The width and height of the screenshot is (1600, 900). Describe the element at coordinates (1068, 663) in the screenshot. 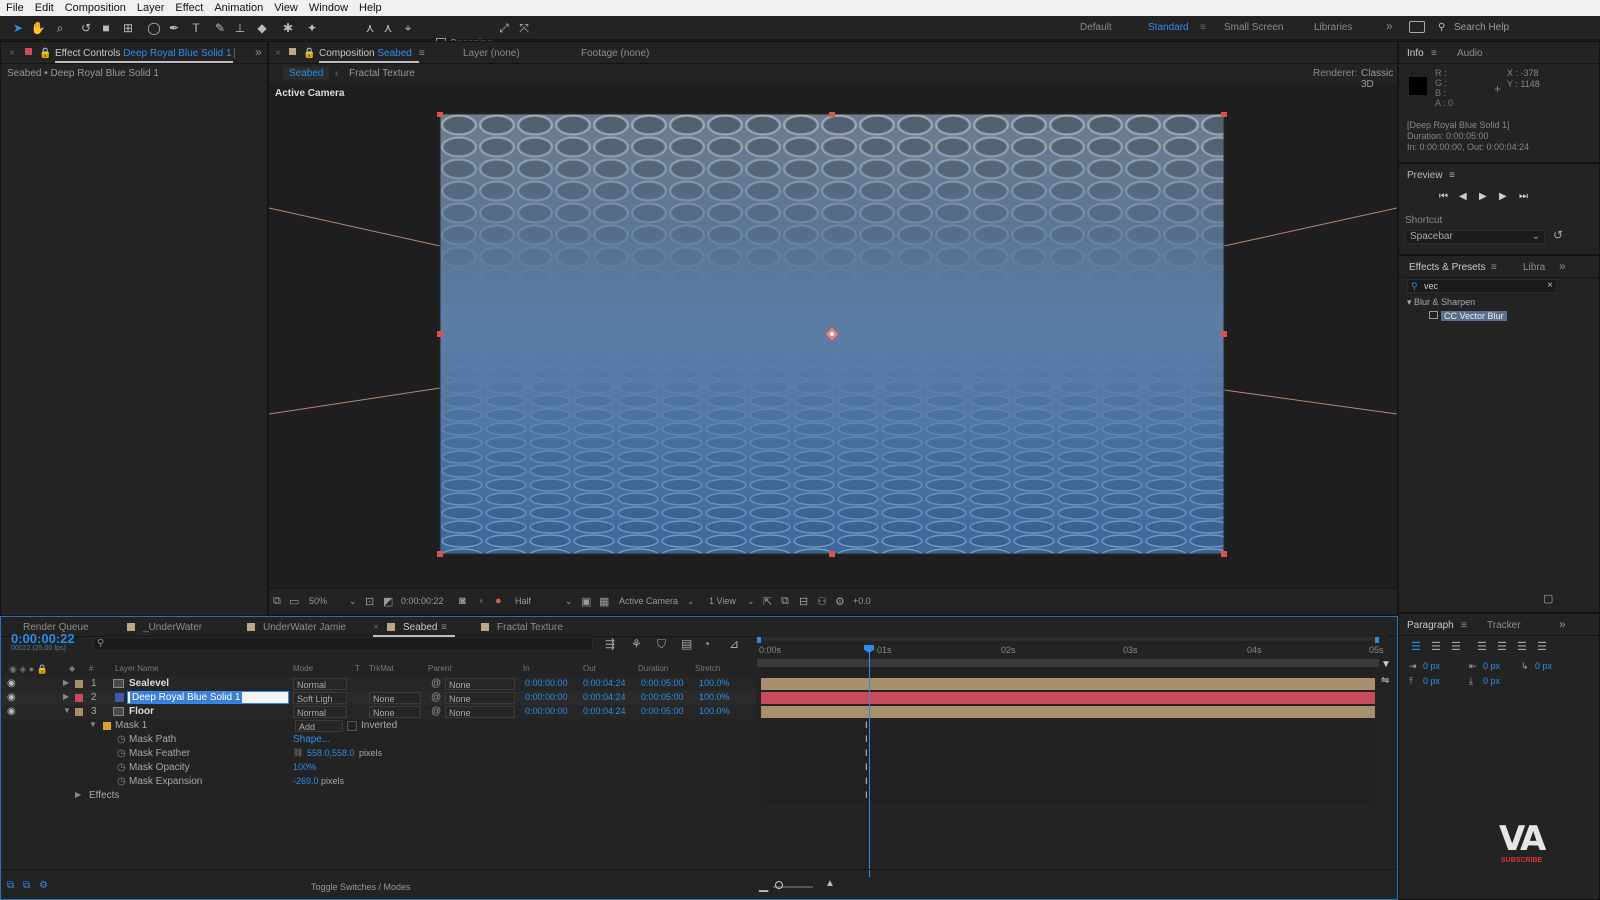

I see `time-navigator` at that location.